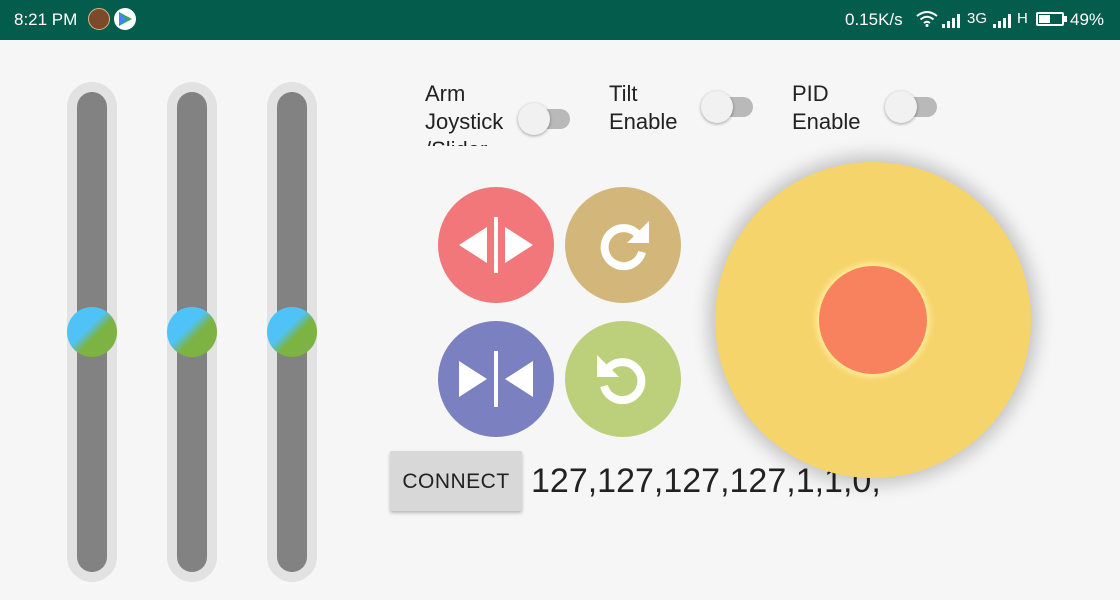 This screenshot has width=1120, height=600. I want to click on joystick-base, so click(873, 320).